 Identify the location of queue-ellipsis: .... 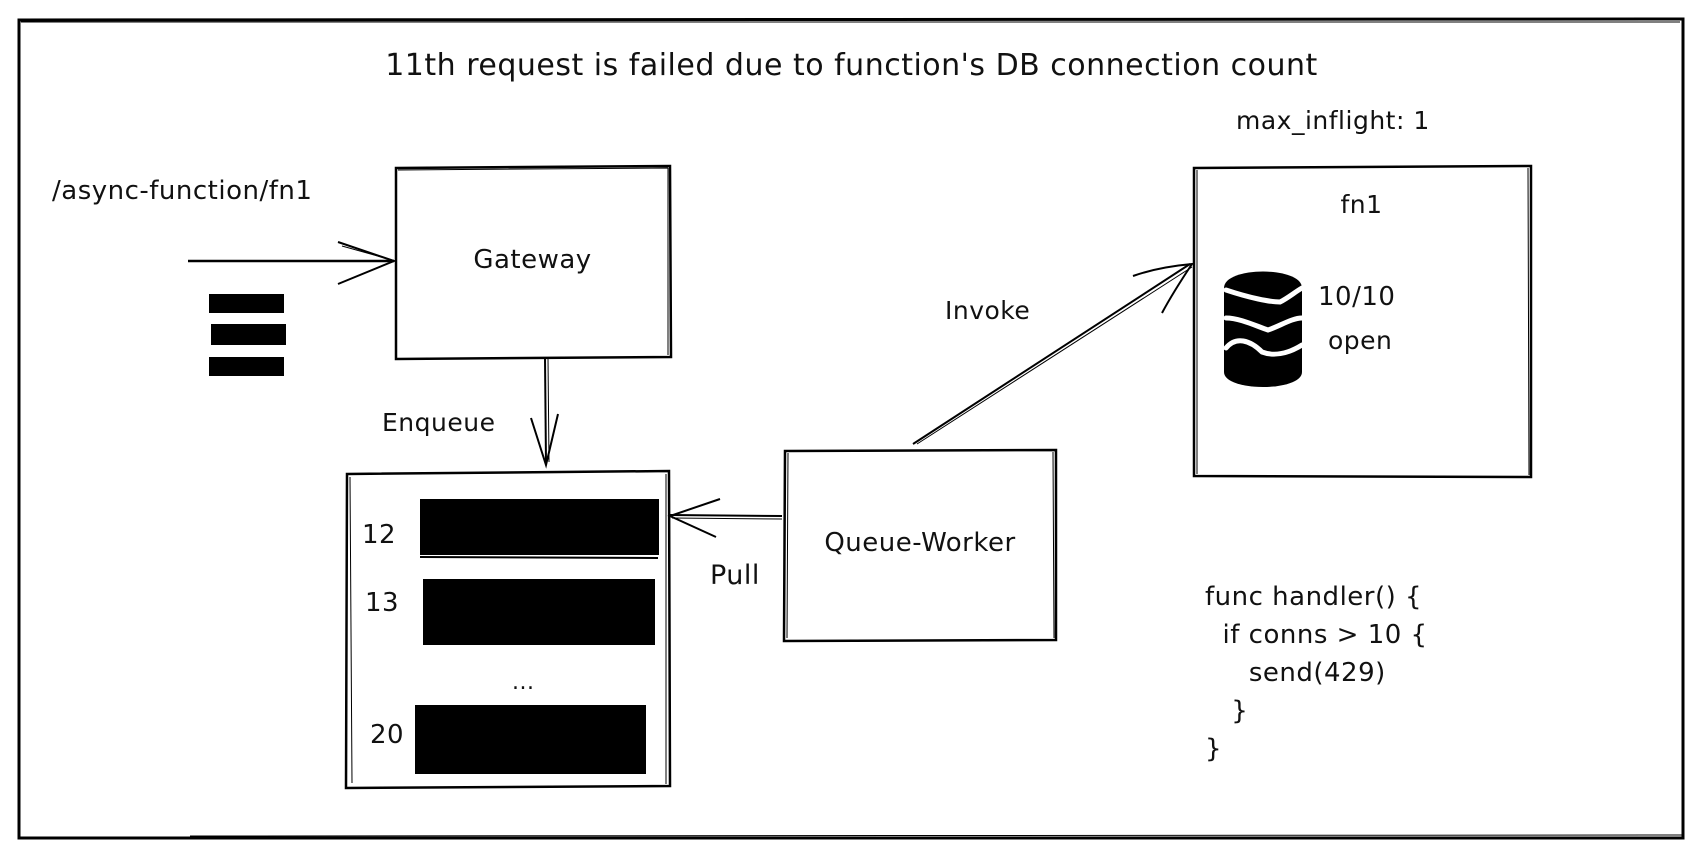
(523, 682).